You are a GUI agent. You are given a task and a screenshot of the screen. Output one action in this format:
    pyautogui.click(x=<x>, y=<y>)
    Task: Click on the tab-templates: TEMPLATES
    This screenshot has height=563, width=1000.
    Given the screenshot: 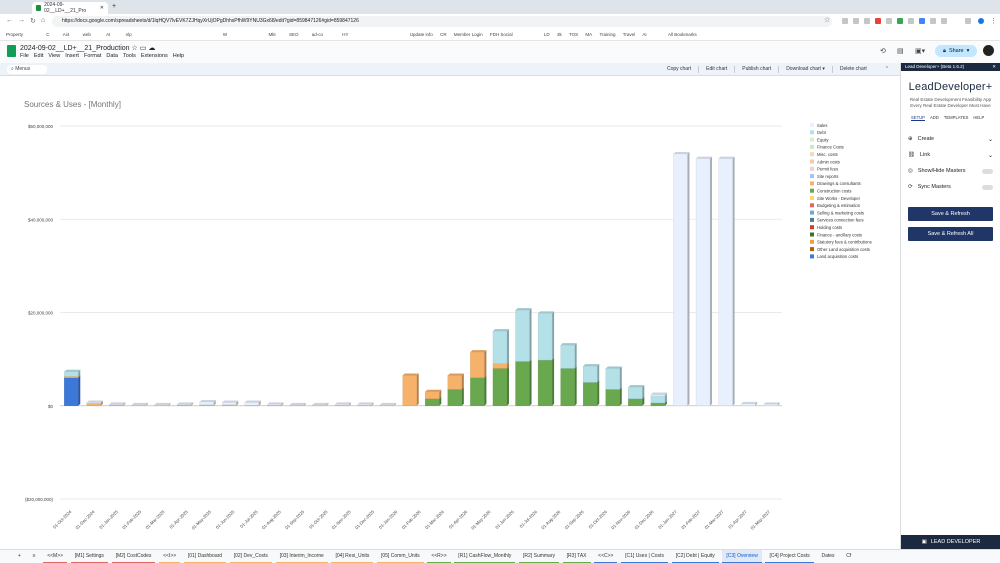 What is the action you would take?
    pyautogui.click(x=956, y=118)
    